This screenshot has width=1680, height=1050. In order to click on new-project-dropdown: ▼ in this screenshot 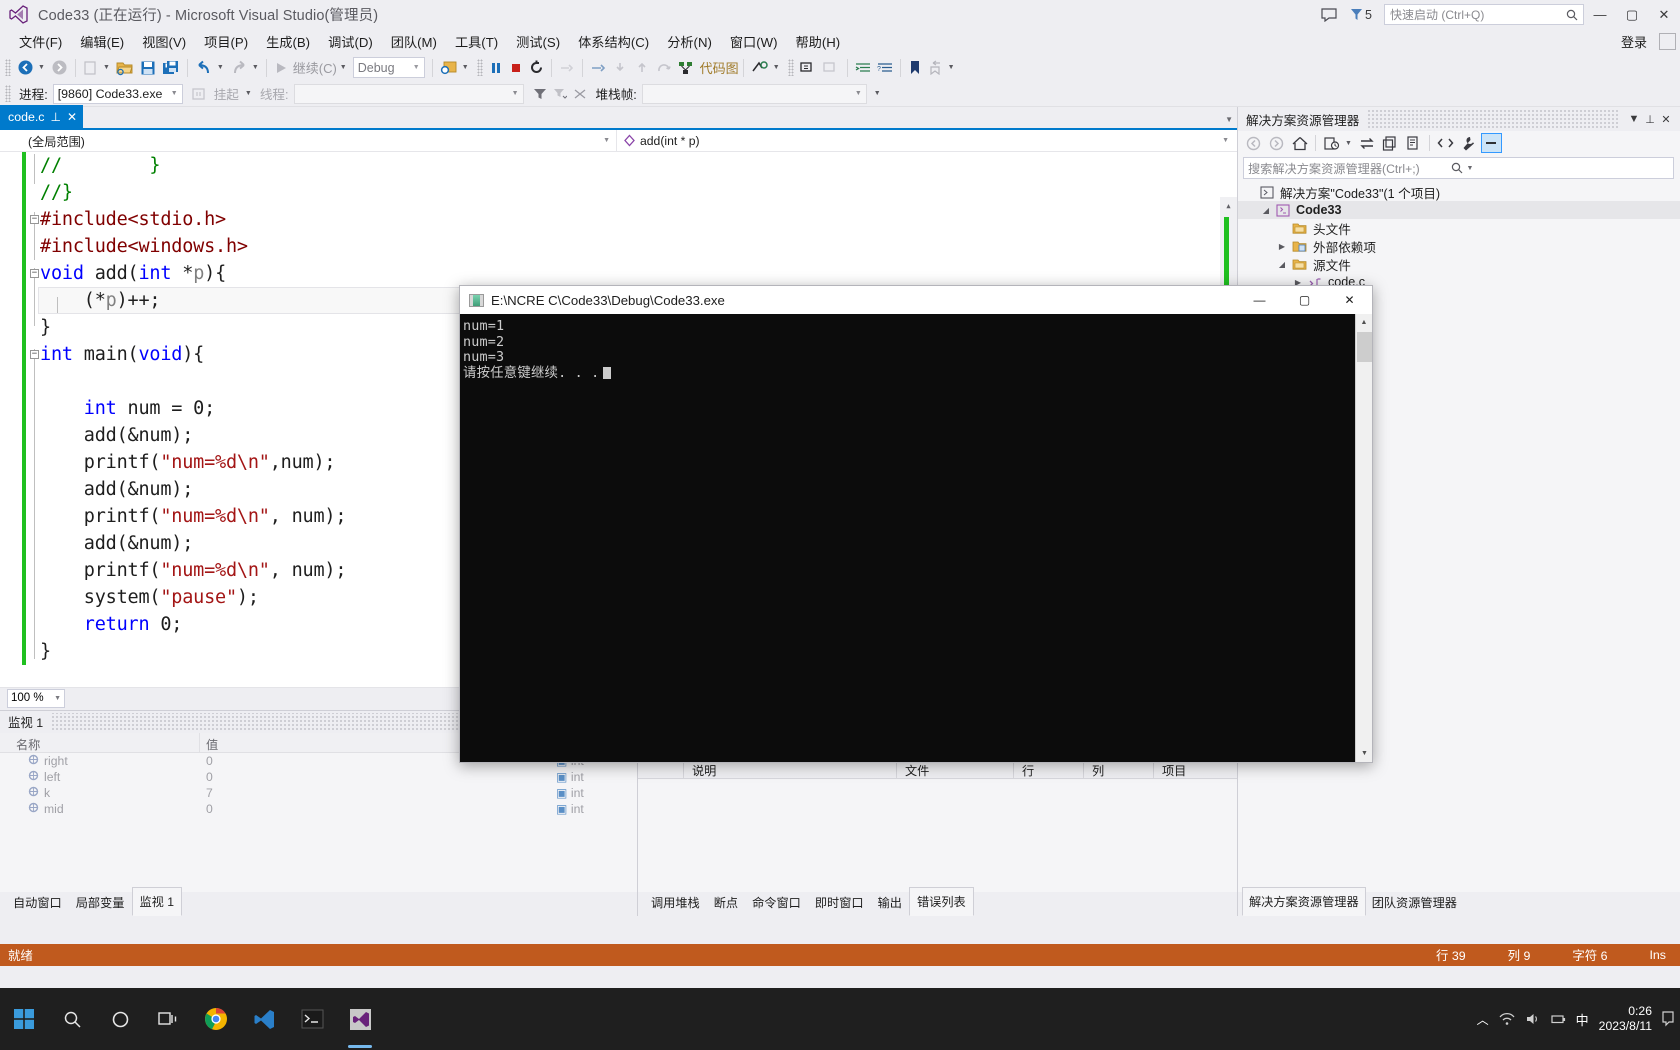, I will do `click(107, 67)`.